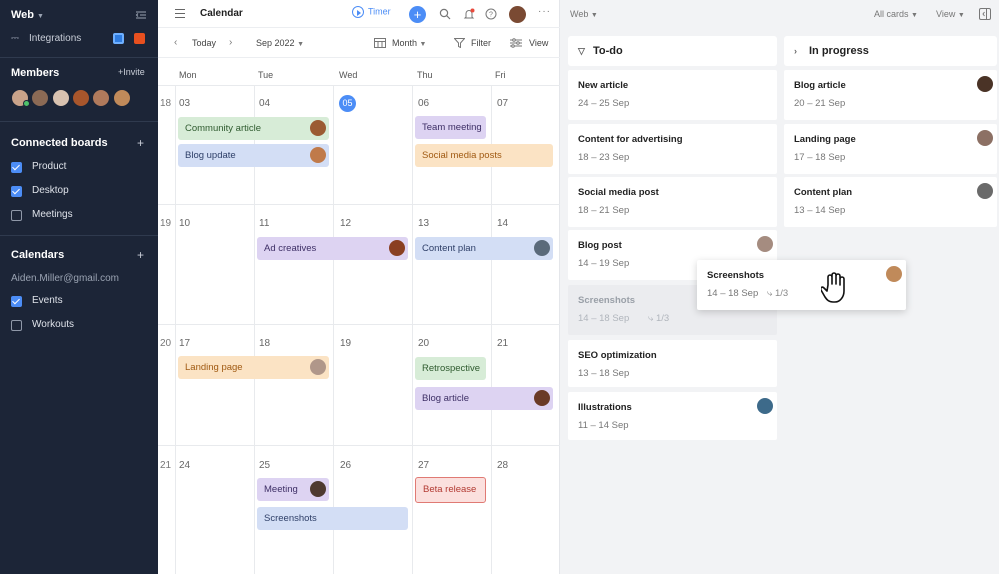  What do you see at coordinates (502, 103) in the screenshot?
I see `date-number: 07` at bounding box center [502, 103].